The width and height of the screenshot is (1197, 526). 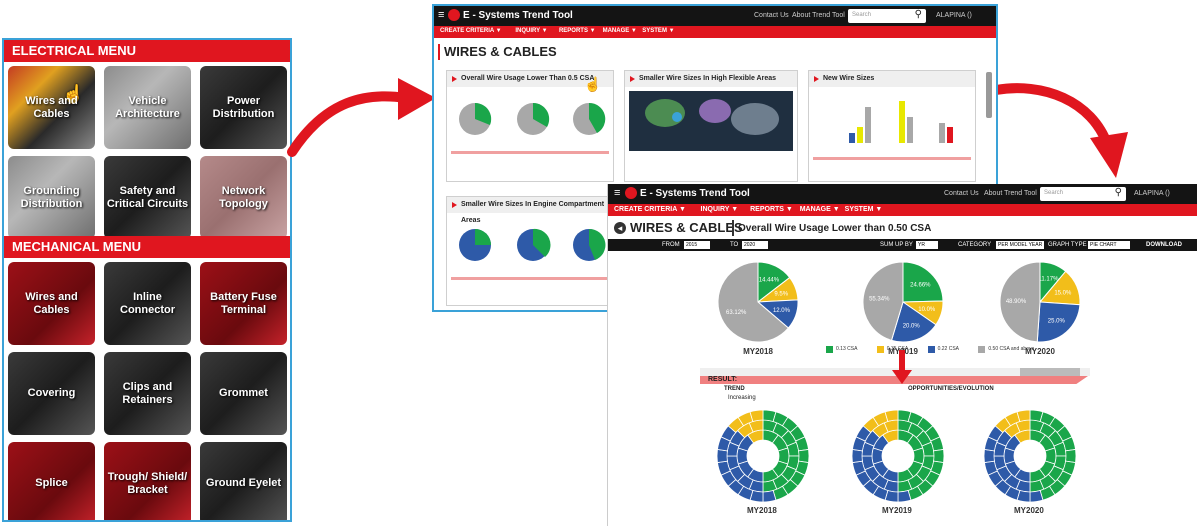 What do you see at coordinates (762, 510) in the screenshot?
I see `sunburst-year-label: MY2018` at bounding box center [762, 510].